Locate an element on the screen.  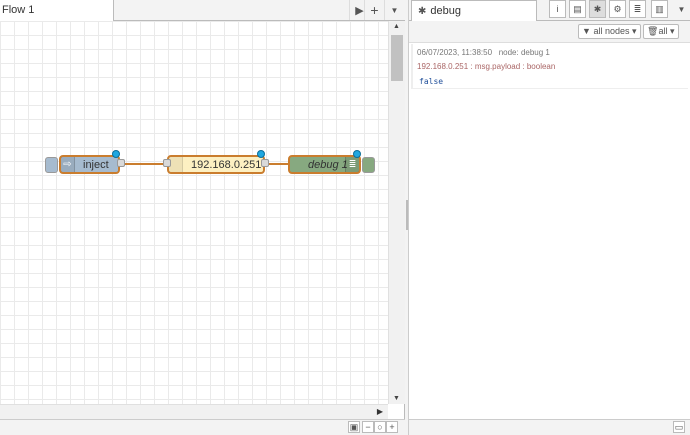
scroll-thumb is located at coordinates (397, 58).